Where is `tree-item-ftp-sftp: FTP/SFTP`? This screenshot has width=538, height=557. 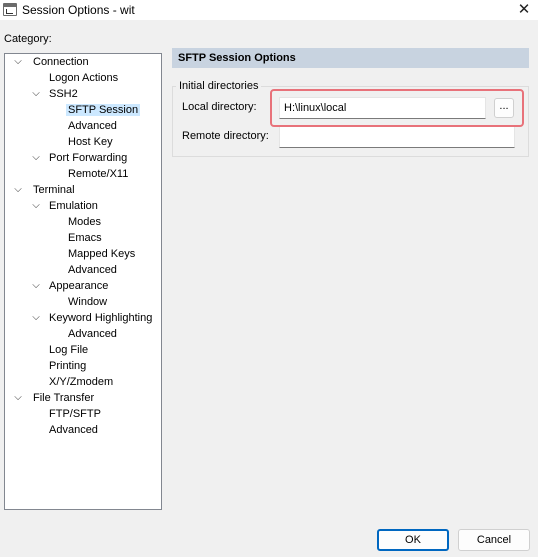
tree-item-ftp-sftp: FTP/SFTP is located at coordinates (75, 414).